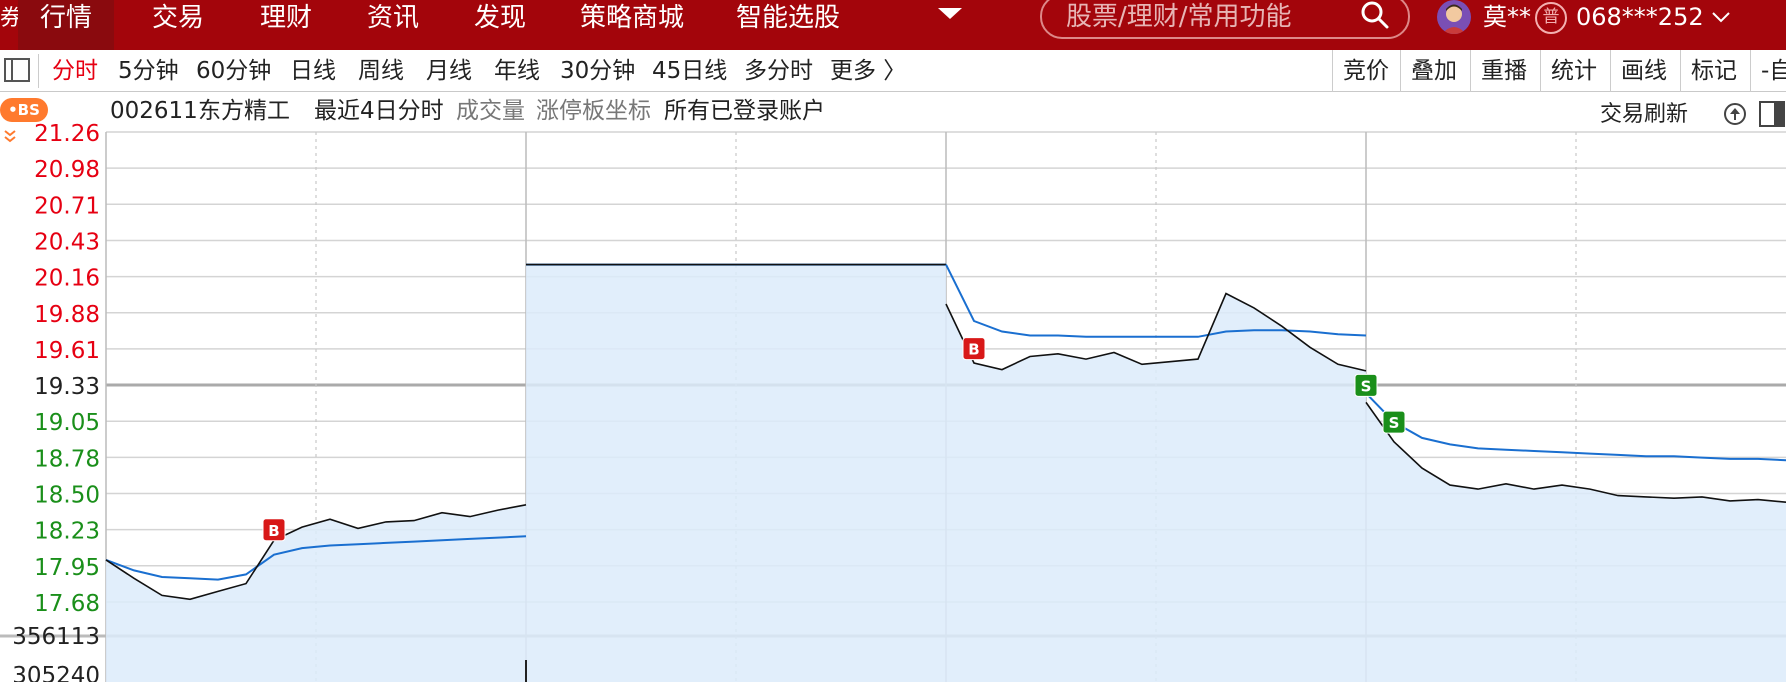 The width and height of the screenshot is (1786, 682). What do you see at coordinates (67, 206) in the screenshot?
I see `price-tick-label: 20.71` at bounding box center [67, 206].